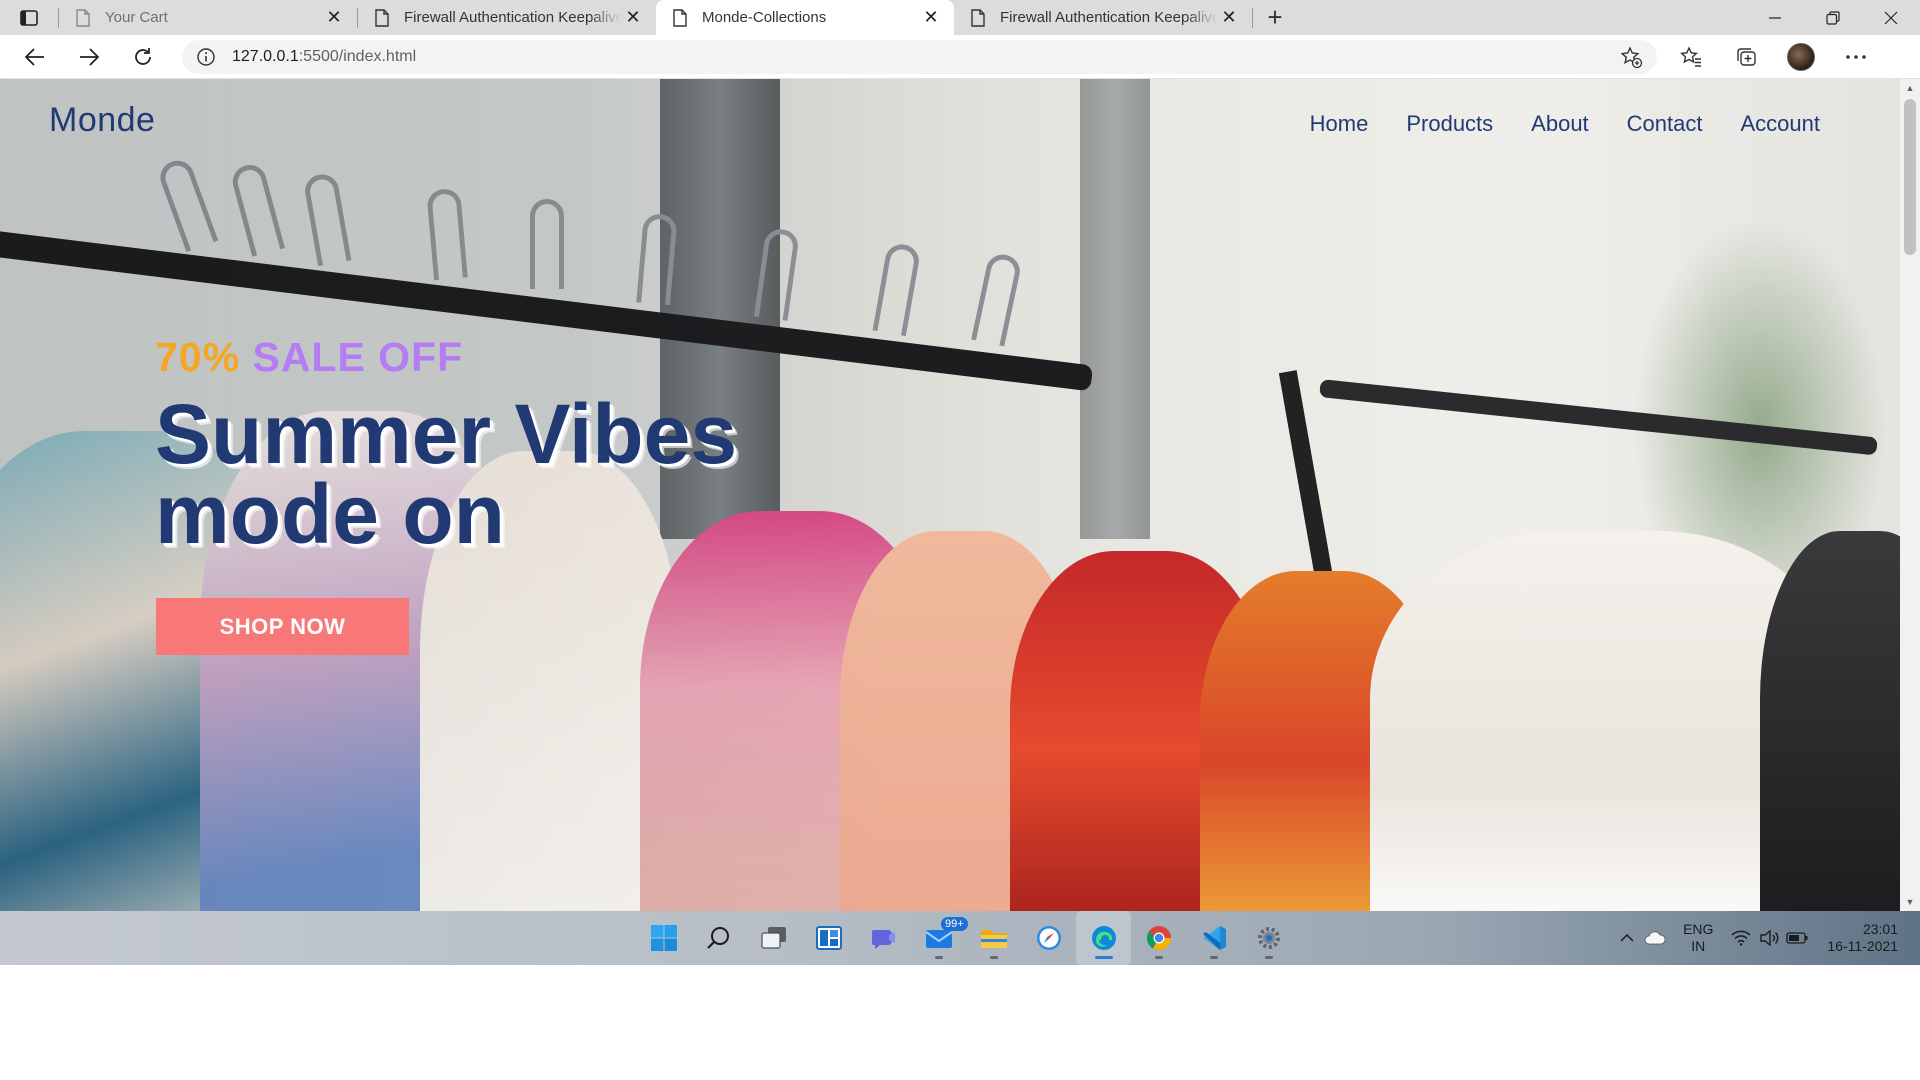 The height and width of the screenshot is (1080, 1920). I want to click on settings-button, so click(1268, 938).